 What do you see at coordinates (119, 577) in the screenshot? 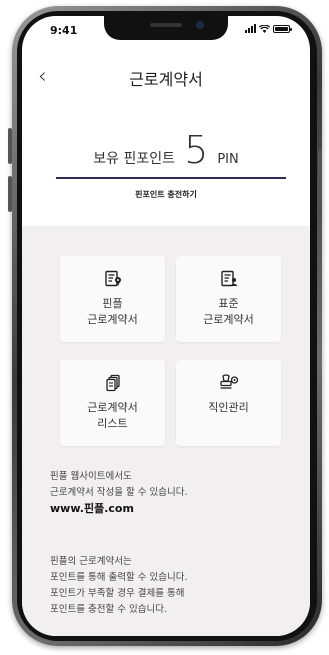
I see `points-info-line2: 포인트를 통해 출력할 수 있습니다.` at bounding box center [119, 577].